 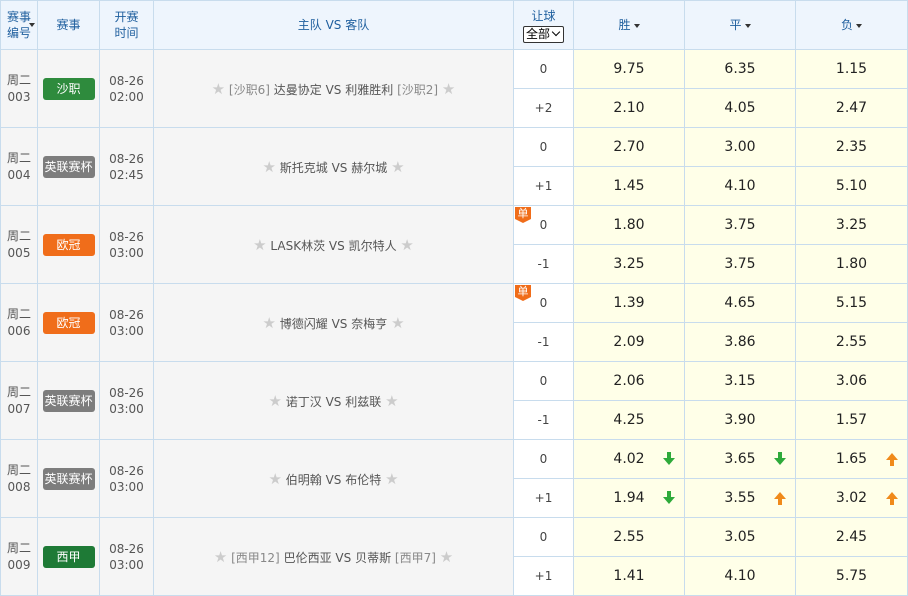 What do you see at coordinates (851, 459) in the screenshot?
I see `odds-lose: 1.65` at bounding box center [851, 459].